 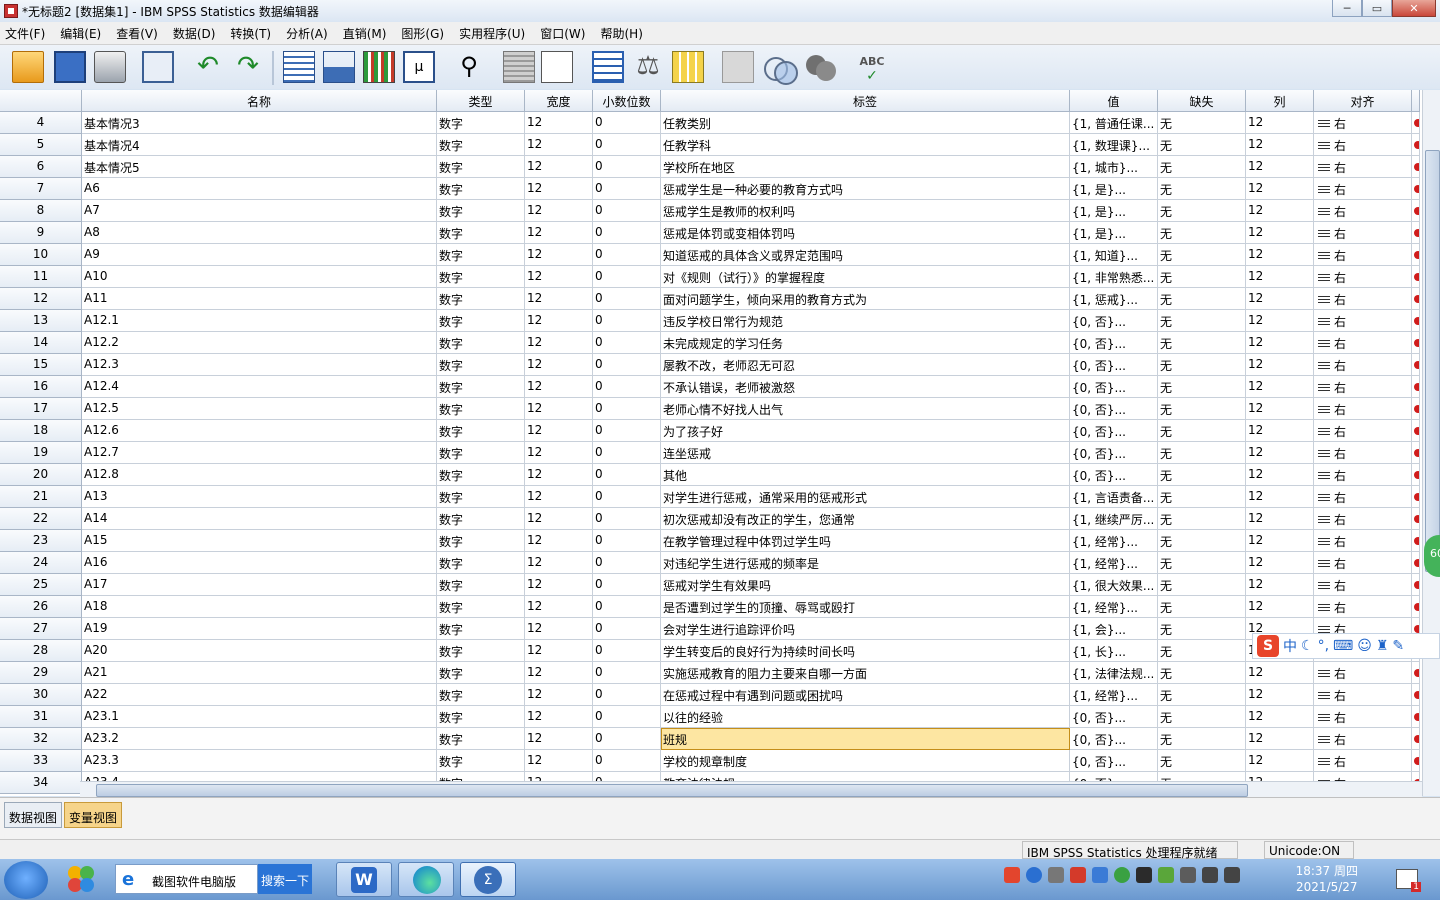 I want to click on col-header-align: 对齐, so click(x=1363, y=101).